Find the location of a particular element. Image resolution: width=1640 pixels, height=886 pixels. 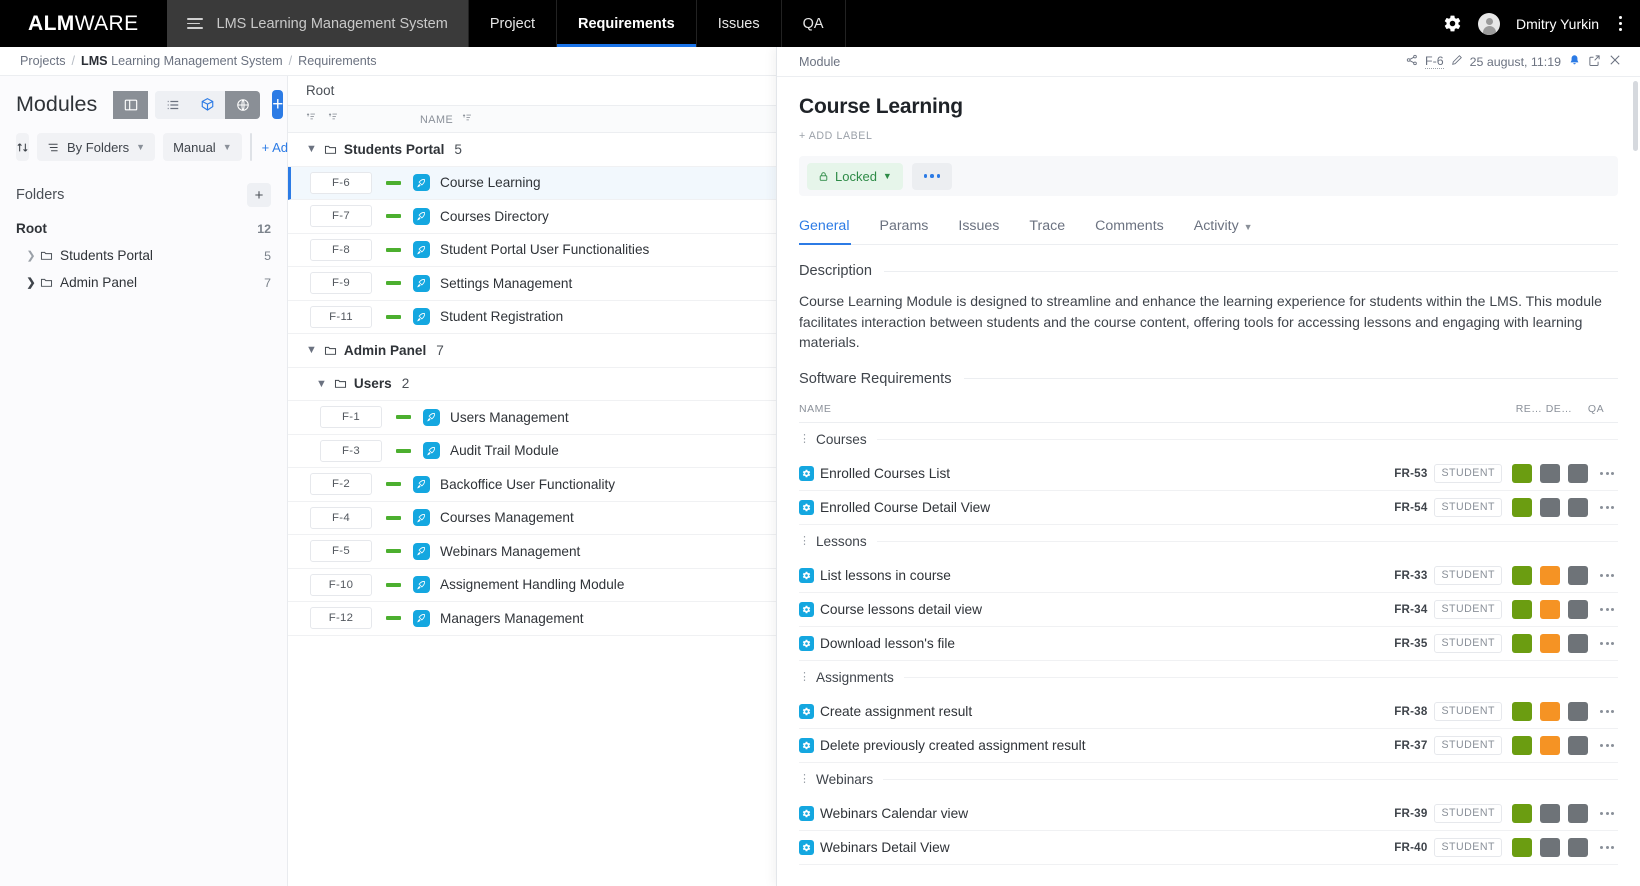

nav-item-issues: Issues is located at coordinates (739, 23).